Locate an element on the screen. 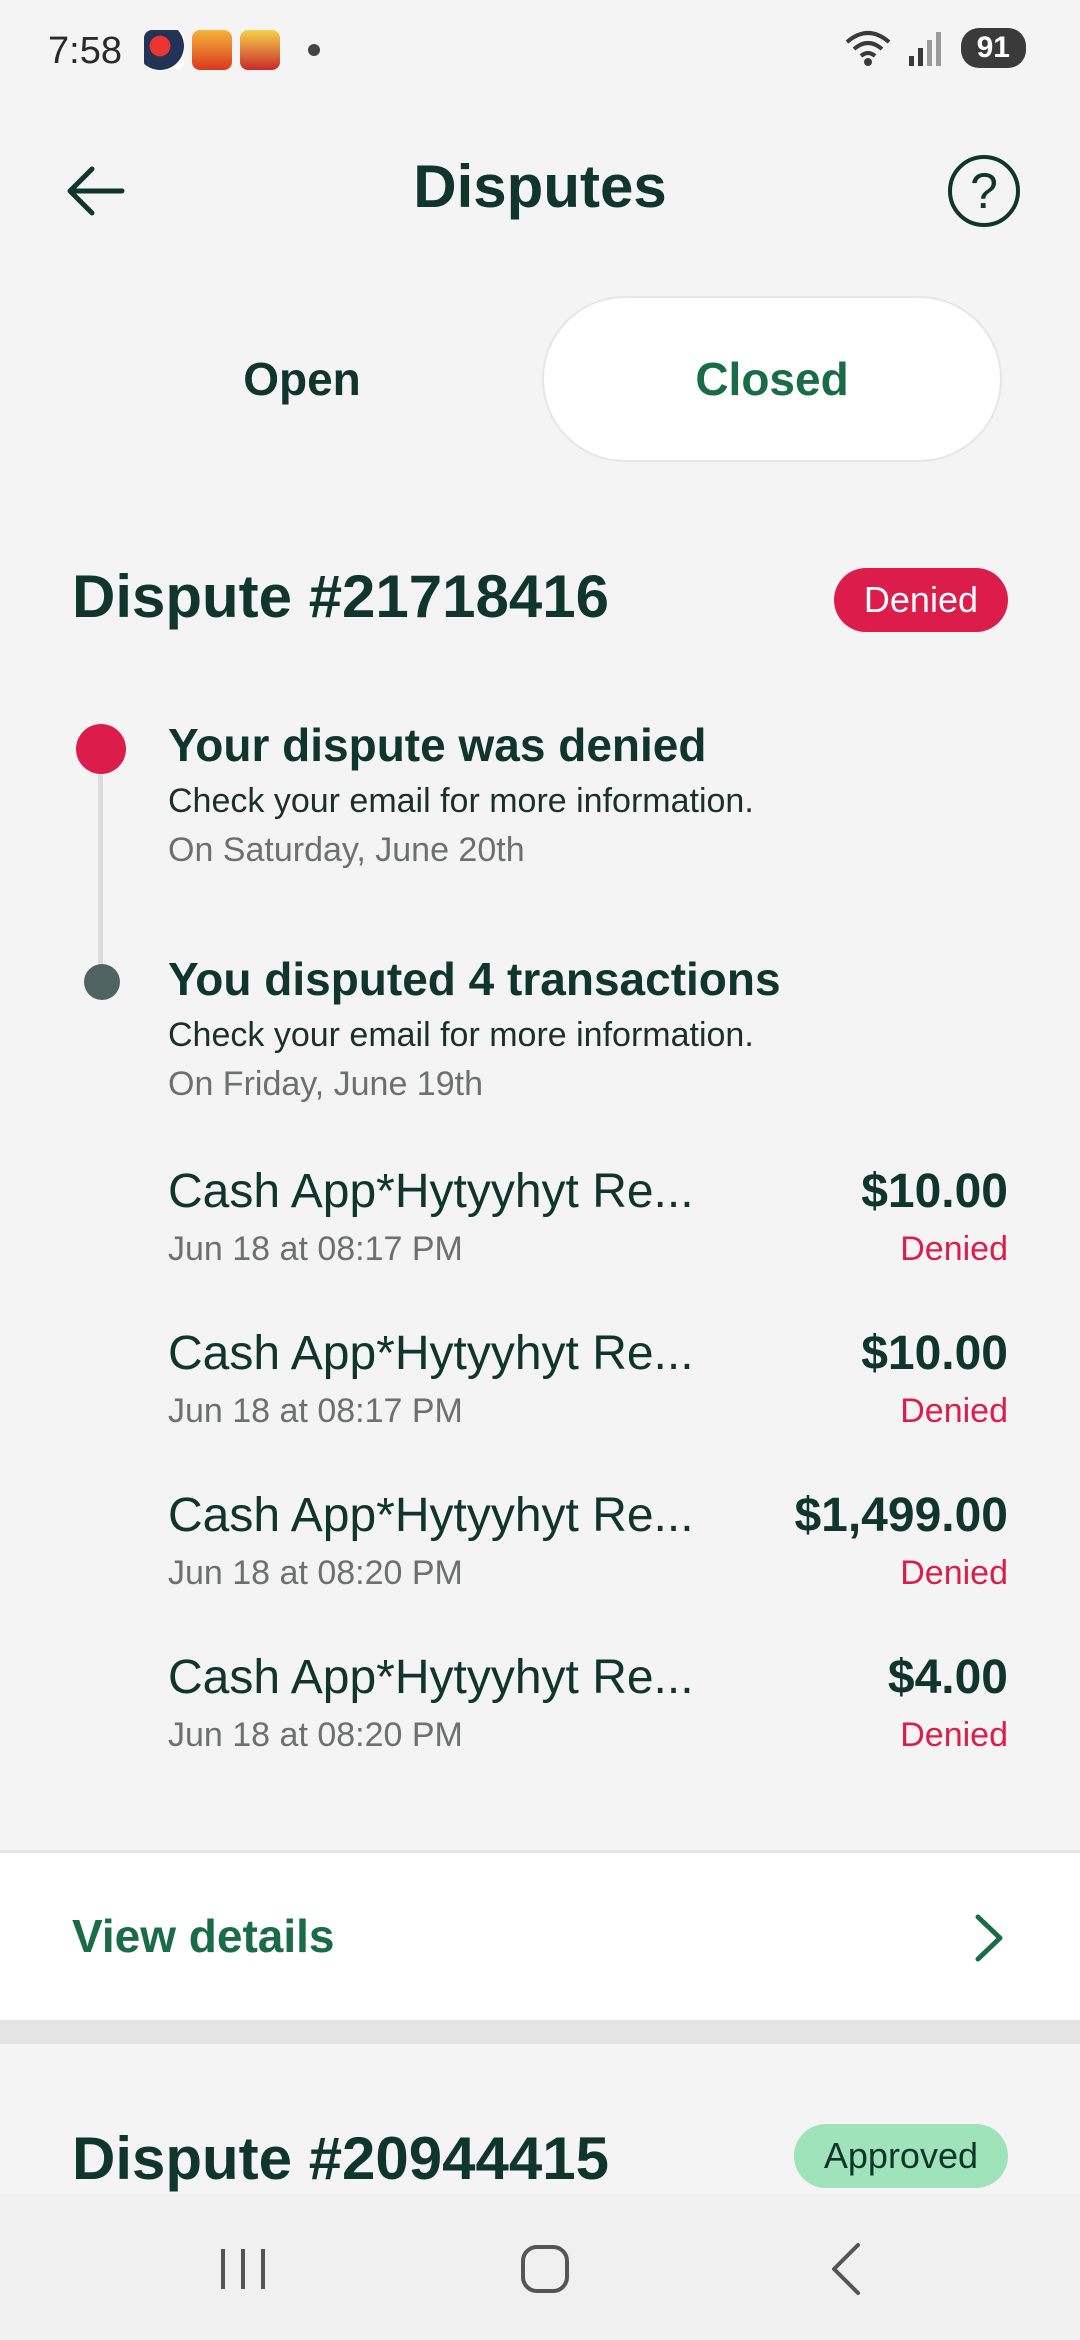 Image resolution: width=1080 pixels, height=2340 pixels. timeline-dot-denied is located at coordinates (101, 749).